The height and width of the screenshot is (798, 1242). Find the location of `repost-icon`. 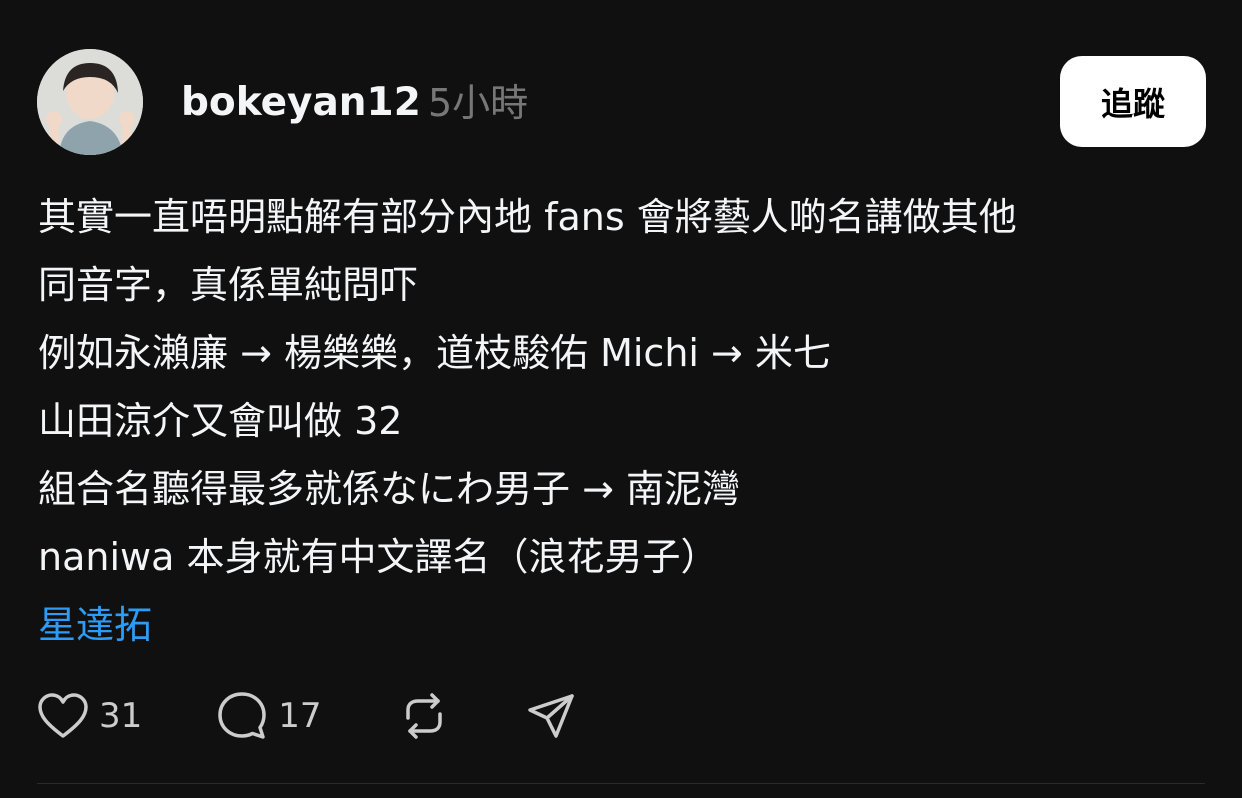

repost-icon is located at coordinates (423, 716).